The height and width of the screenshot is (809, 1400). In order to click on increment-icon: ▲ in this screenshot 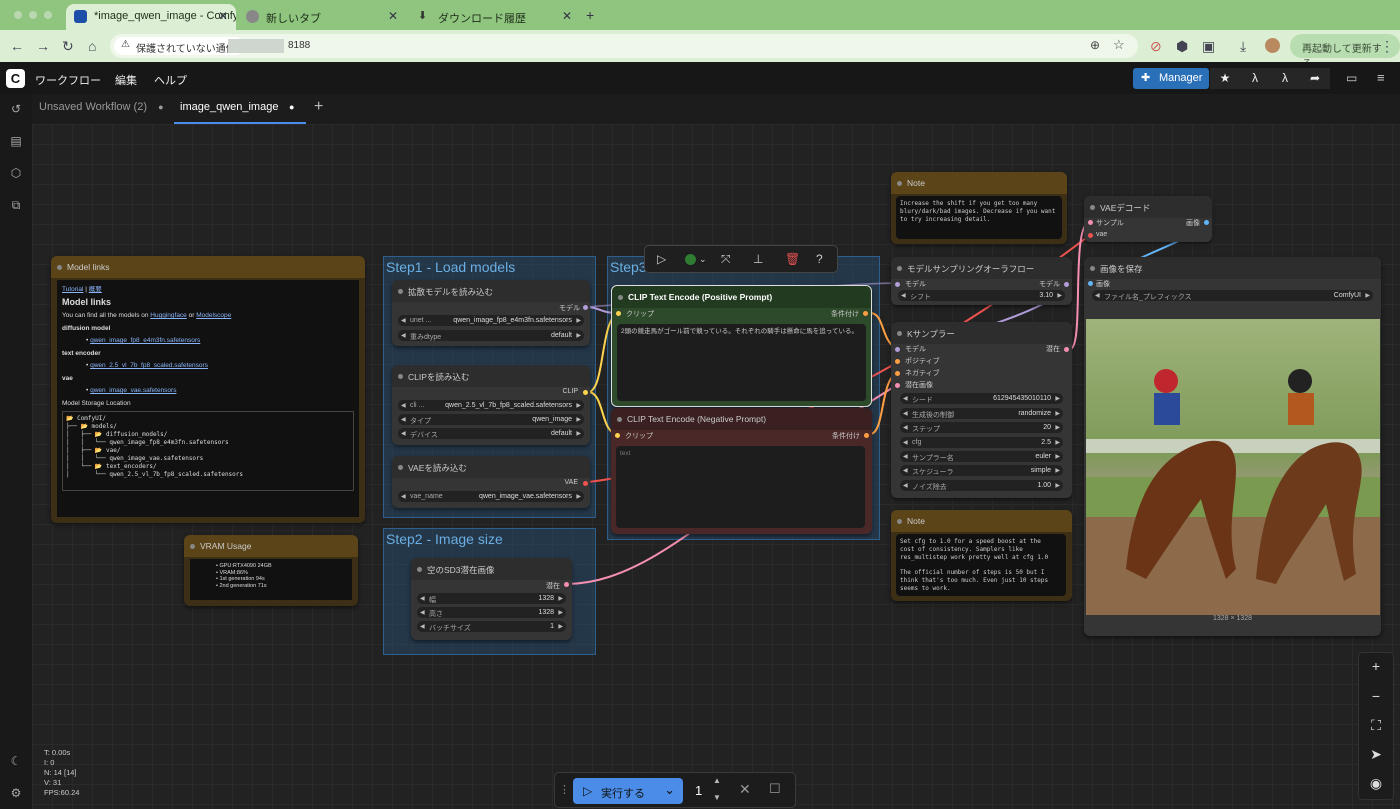, I will do `click(717, 780)`.